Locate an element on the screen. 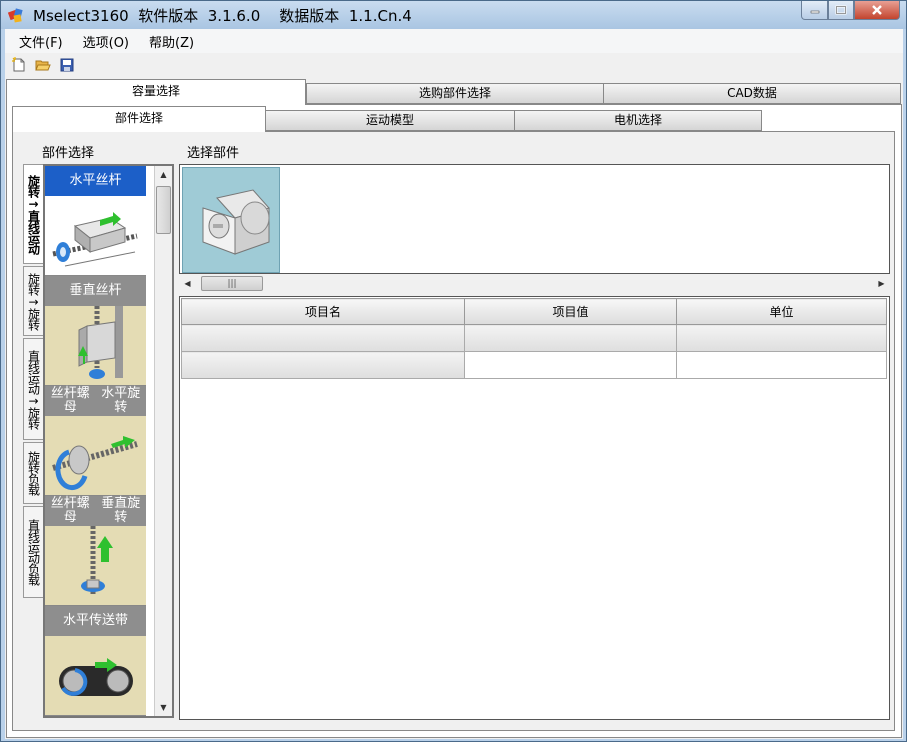  maximize-icon is located at coordinates (841, 10).